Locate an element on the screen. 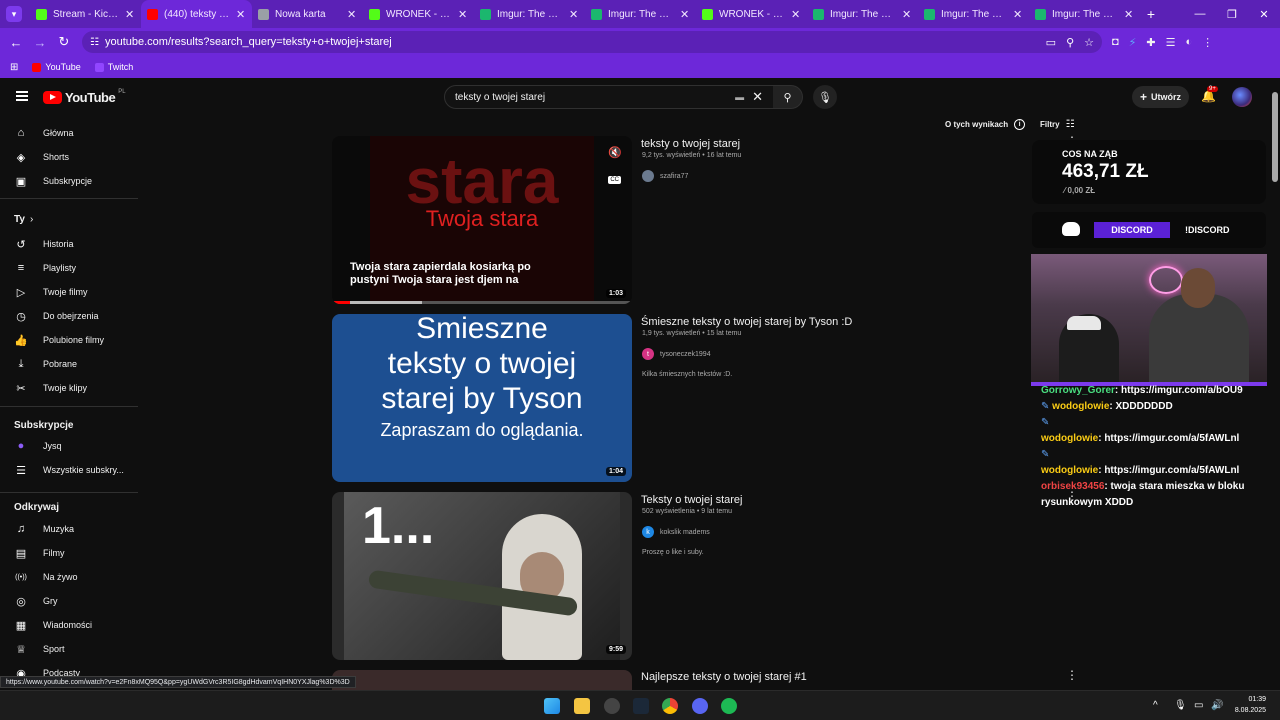 This screenshot has width=1280, height=720. clear-search-icon: ✕ is located at coordinates (757, 97).